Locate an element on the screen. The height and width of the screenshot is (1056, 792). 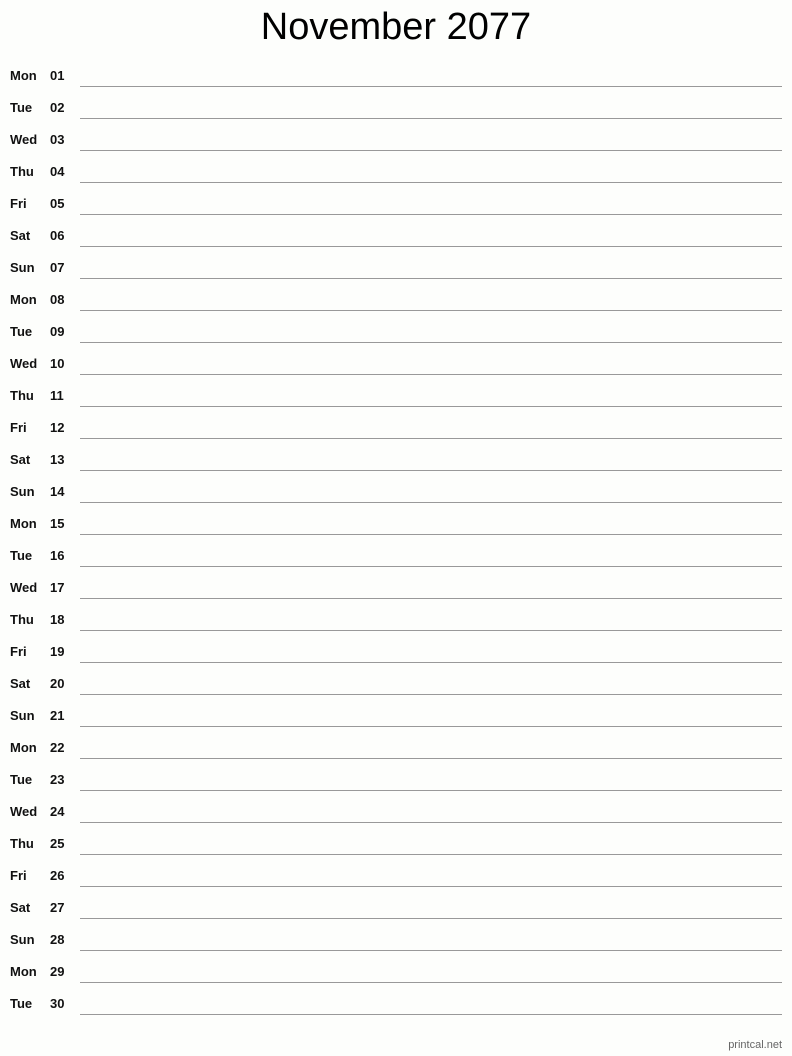
day-number: 15 is located at coordinates (57, 523).